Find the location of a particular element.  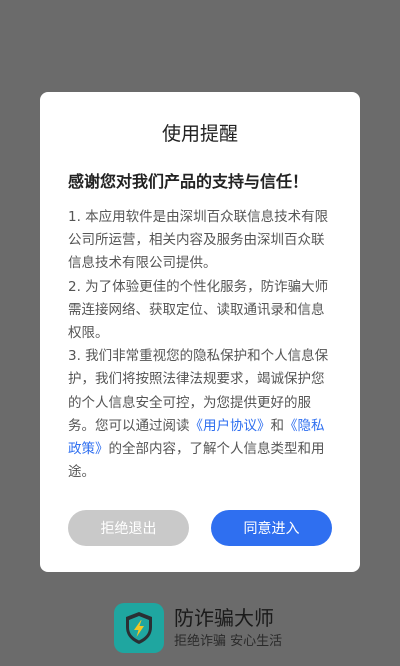

app-slogan: 拒绝诈骗 安心生活 is located at coordinates (228, 641).